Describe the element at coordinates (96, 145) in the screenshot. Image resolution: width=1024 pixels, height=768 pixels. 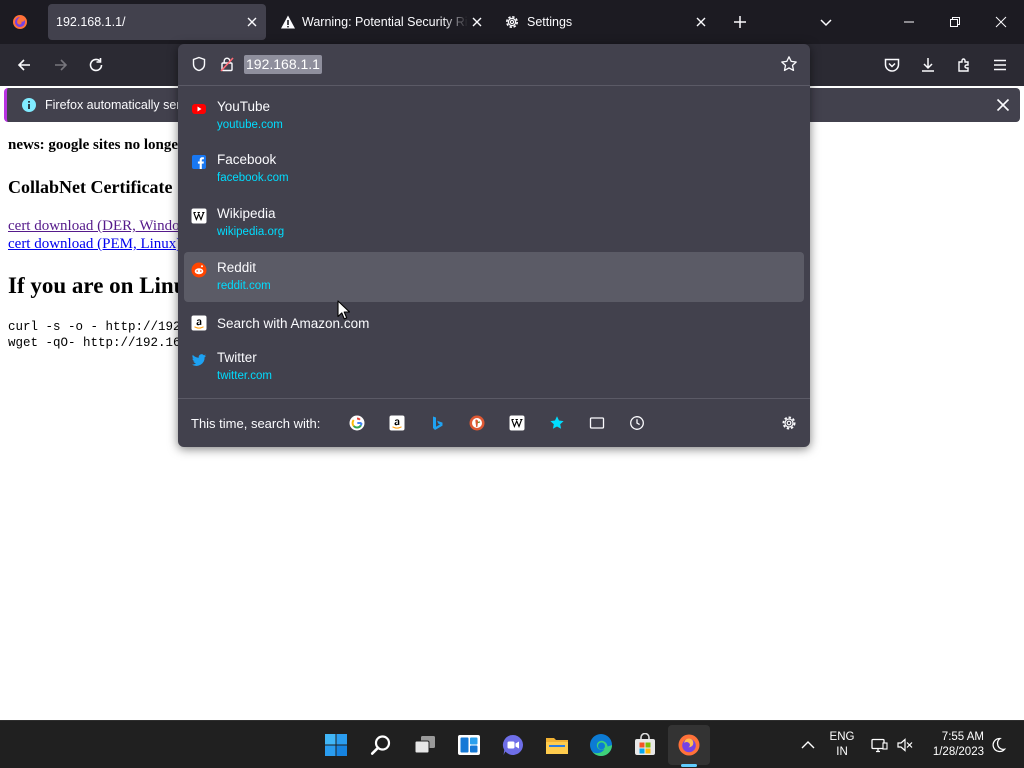
I see `news-line: news: google sites no longer` at that location.